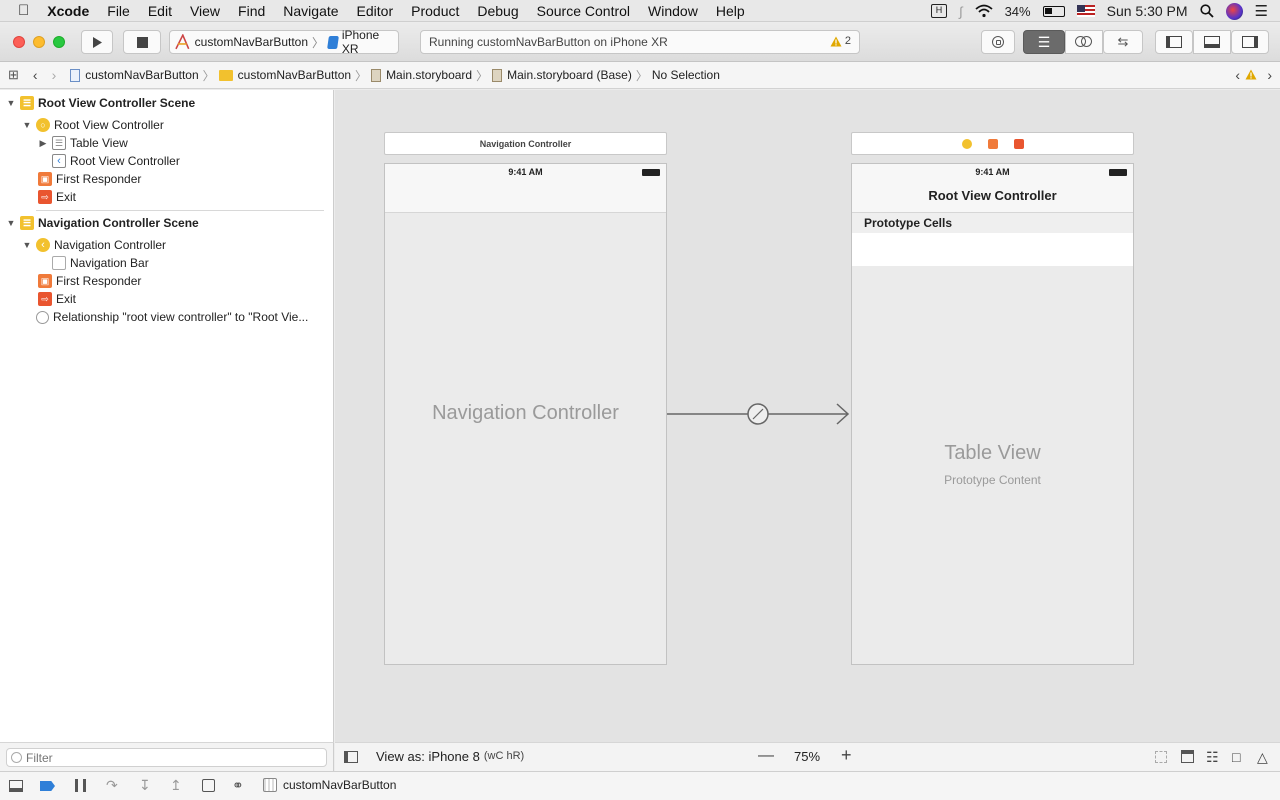  I want to click on crumb-selection: No Selection, so click(686, 75).